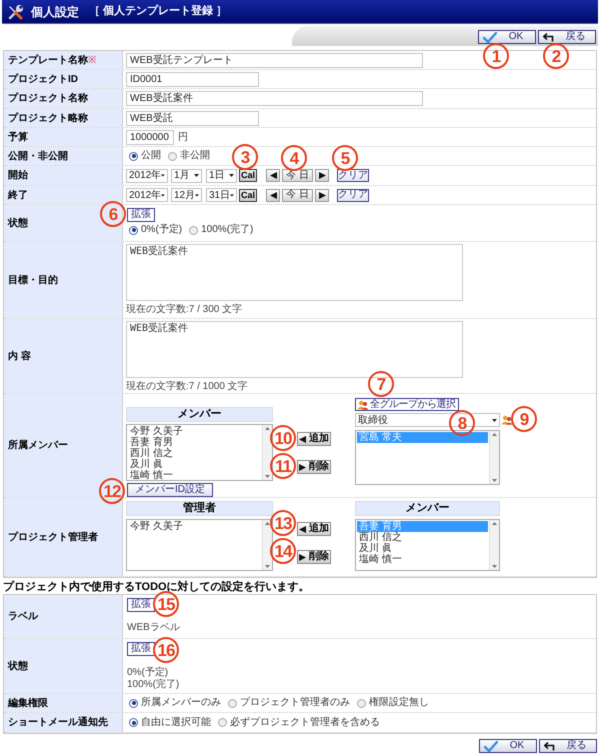  What do you see at coordinates (192, 118) in the screenshot?
I see `text-input: WEB受託` at bounding box center [192, 118].